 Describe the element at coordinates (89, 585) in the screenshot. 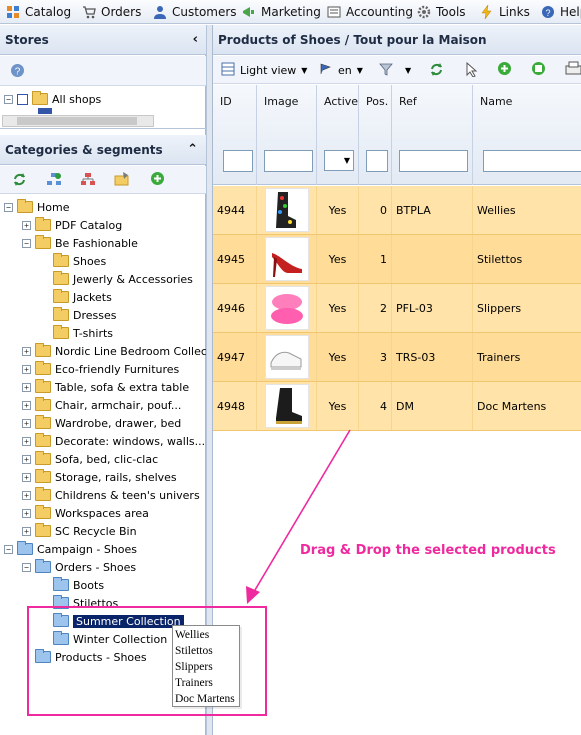

I see `category-label: Boots` at that location.